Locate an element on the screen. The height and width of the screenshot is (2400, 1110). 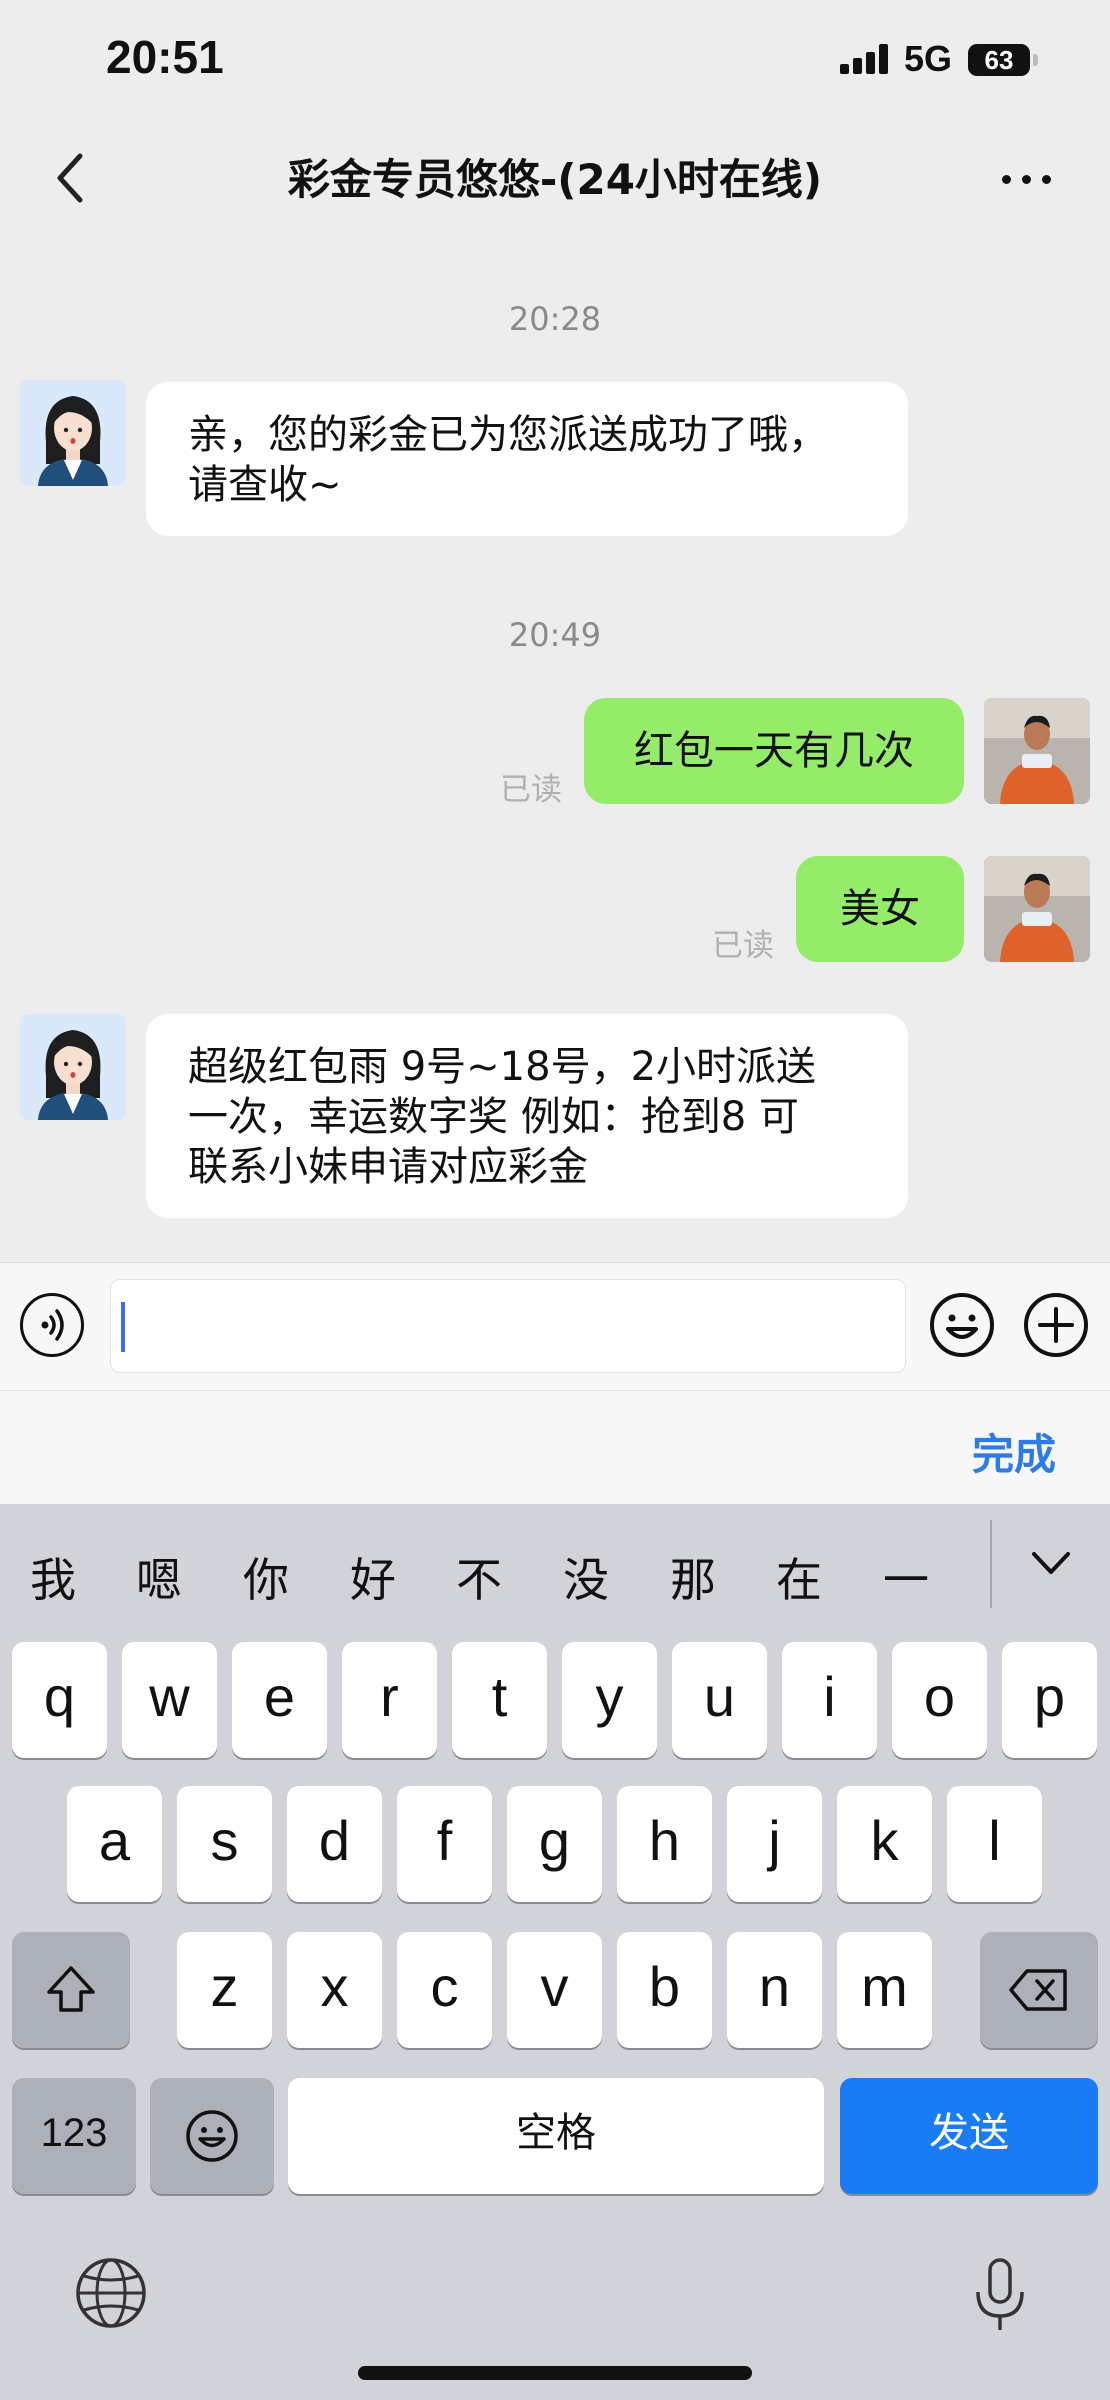
key-s: s is located at coordinates (224, 1844).